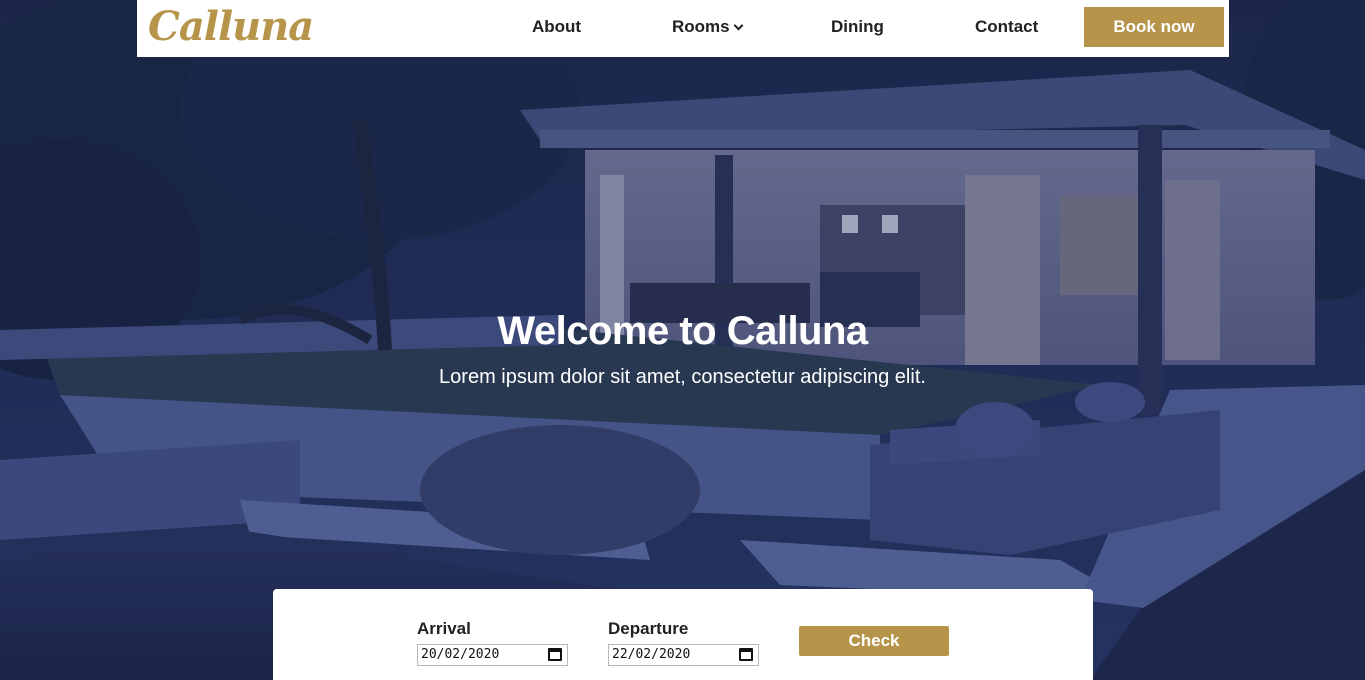  What do you see at coordinates (857, 27) in the screenshot?
I see `nav-link-dining: Dining` at bounding box center [857, 27].